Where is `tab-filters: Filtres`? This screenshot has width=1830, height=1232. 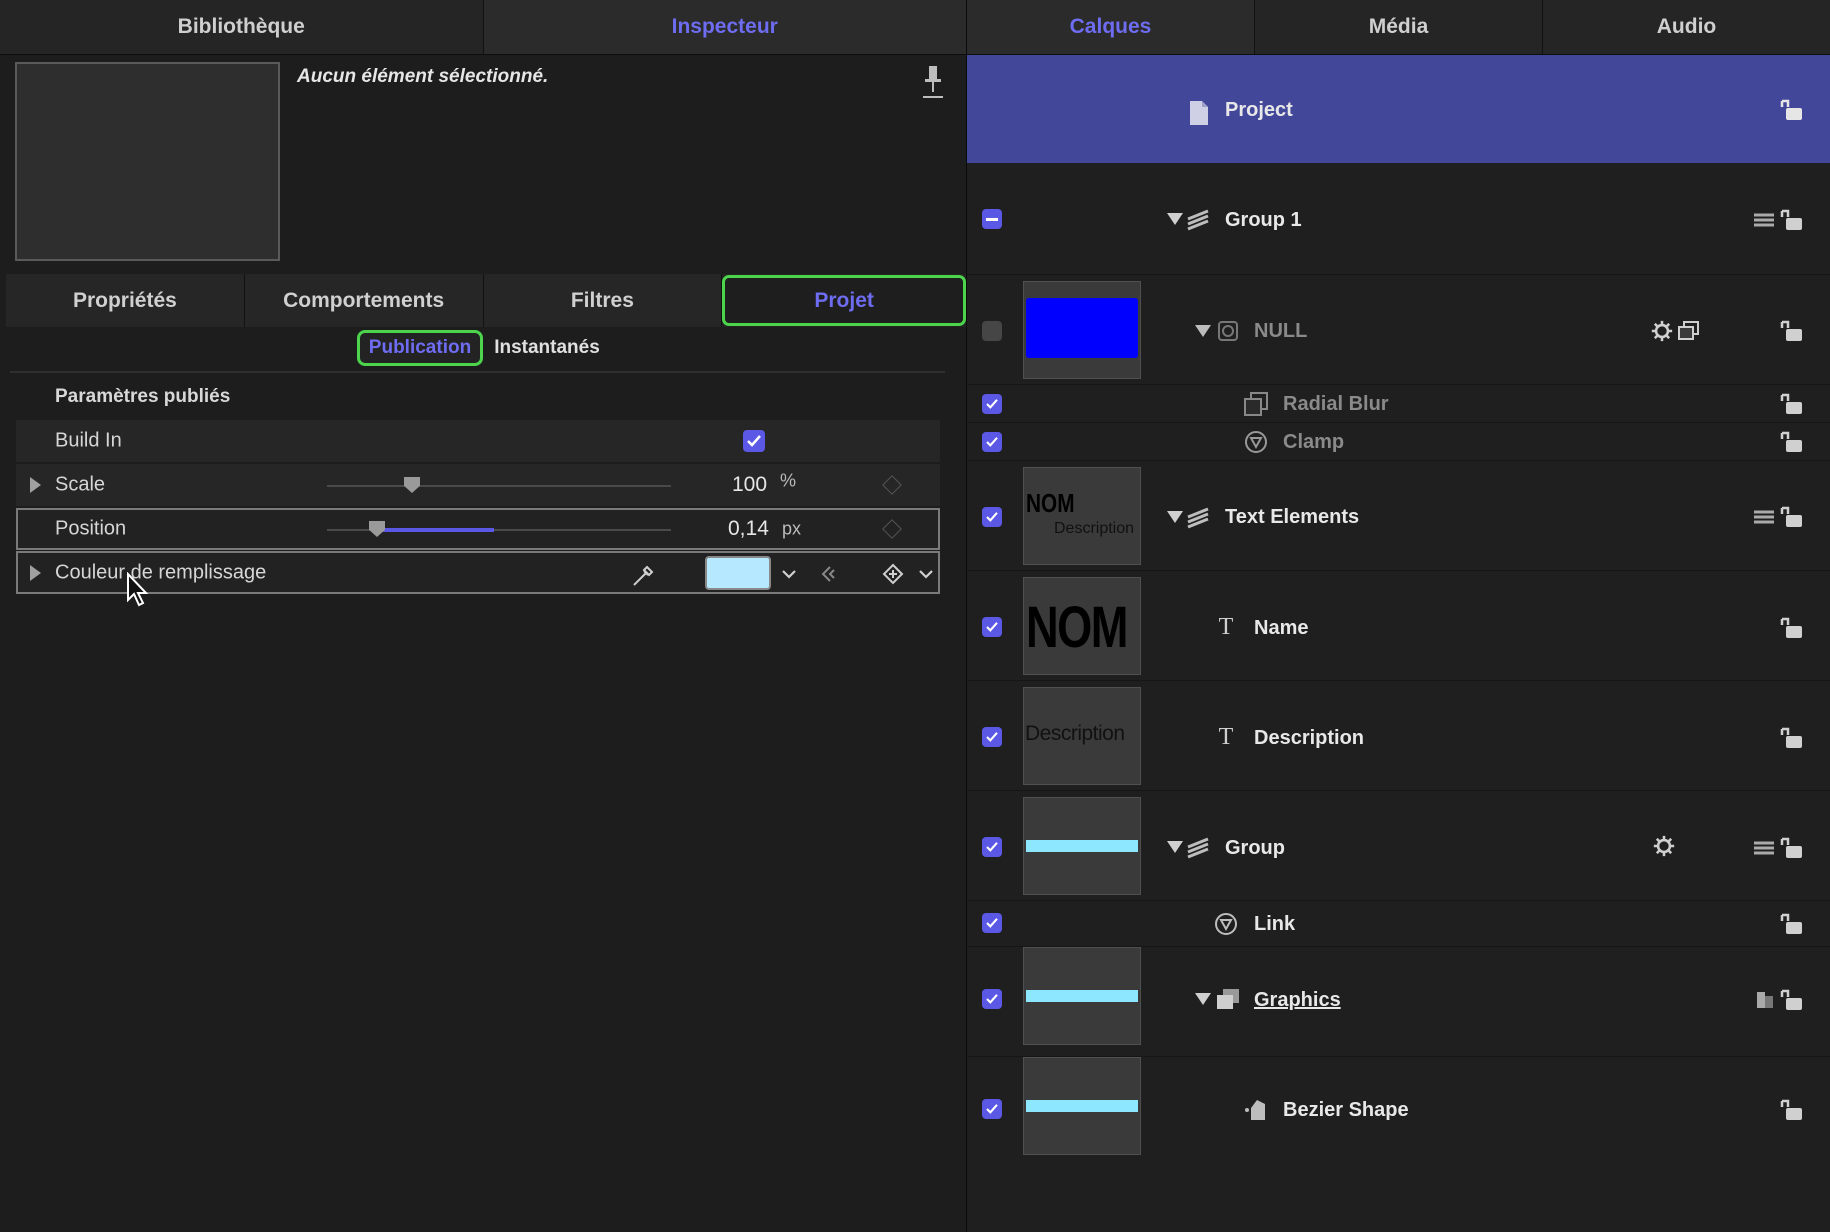 tab-filters: Filtres is located at coordinates (603, 300).